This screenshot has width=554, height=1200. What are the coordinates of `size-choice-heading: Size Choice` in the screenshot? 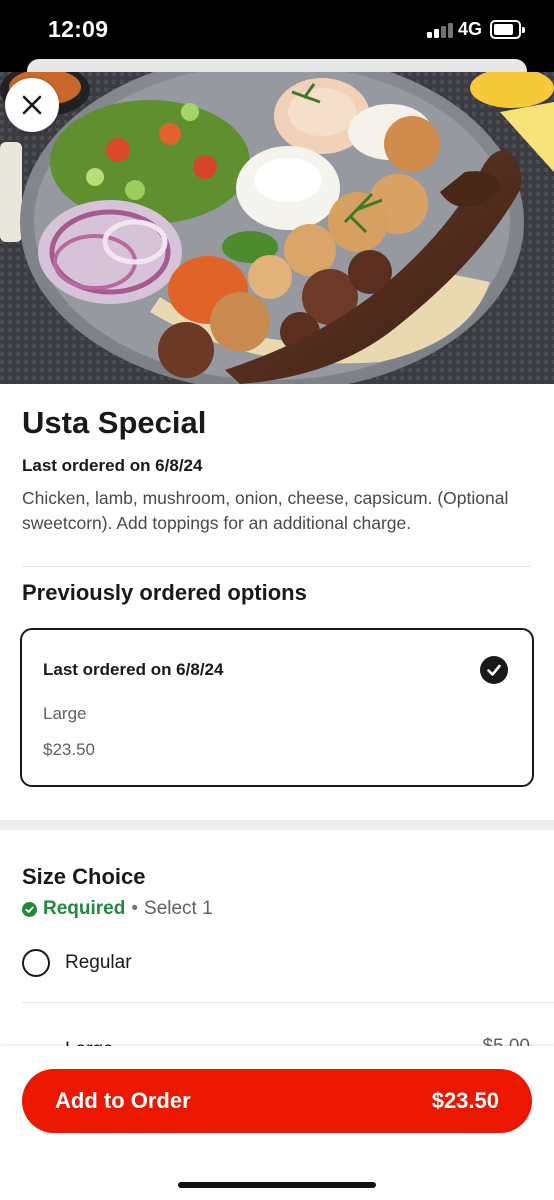 It's located at (84, 876).